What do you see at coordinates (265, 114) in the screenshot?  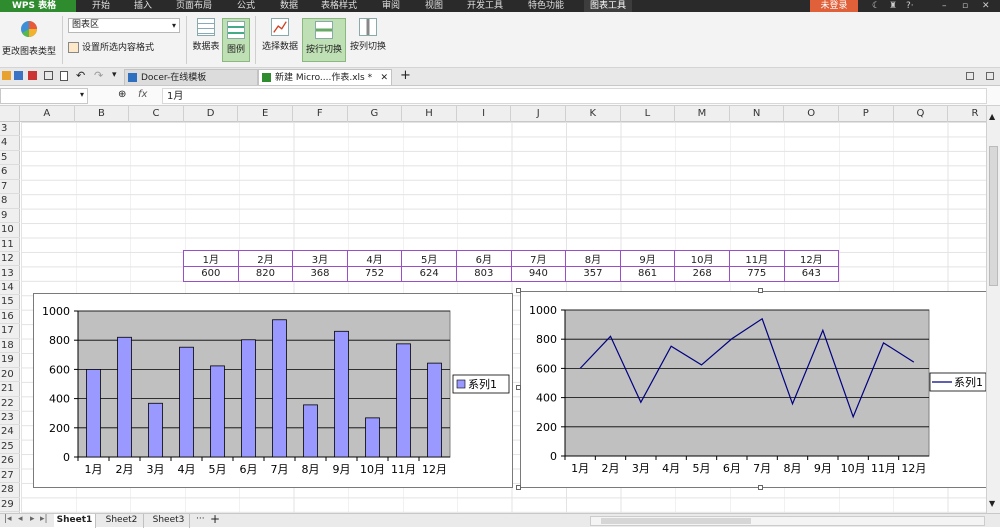 I see `column-header-e: E` at bounding box center [265, 114].